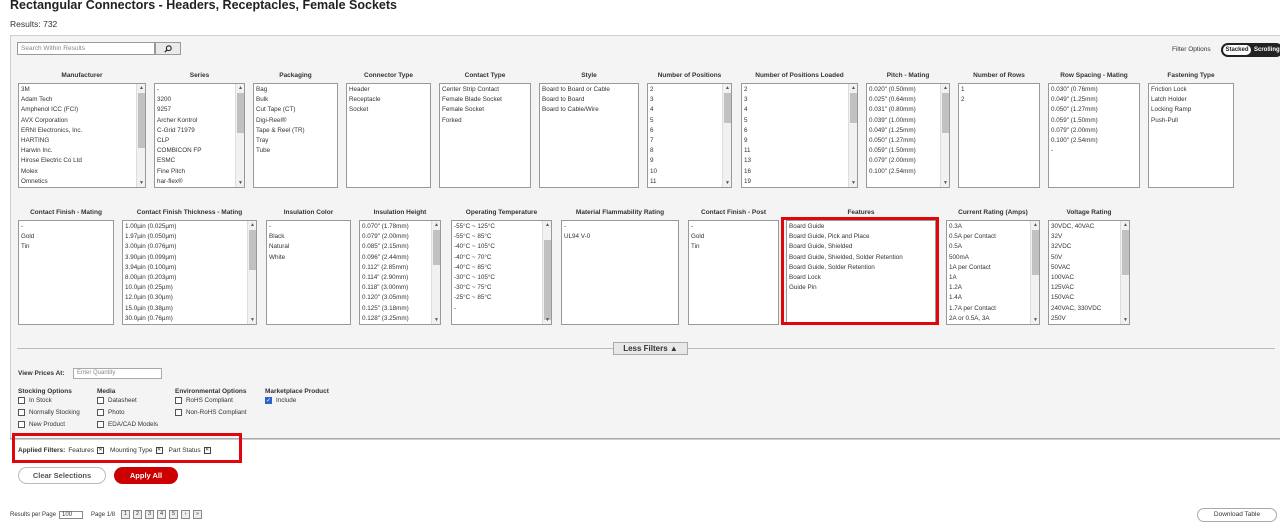 The width and height of the screenshot is (1280, 522). What do you see at coordinates (189, 319) in the screenshot?
I see `filter-option: 30.0µin (0.76µm)` at bounding box center [189, 319].